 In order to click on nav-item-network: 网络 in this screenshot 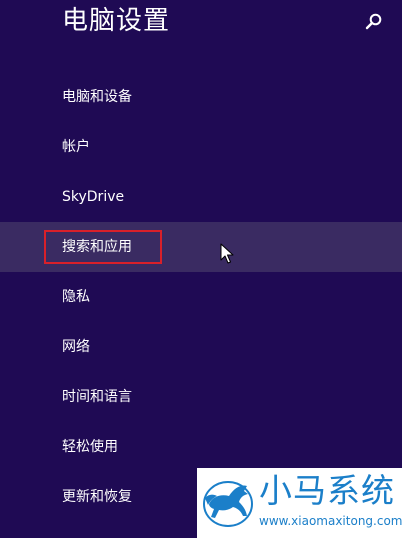, I will do `click(201, 347)`.